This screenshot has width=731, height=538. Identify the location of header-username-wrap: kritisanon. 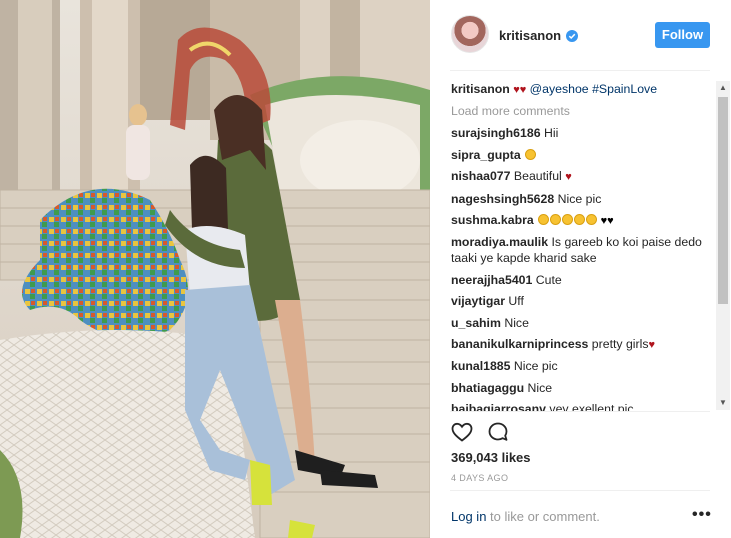
(539, 35).